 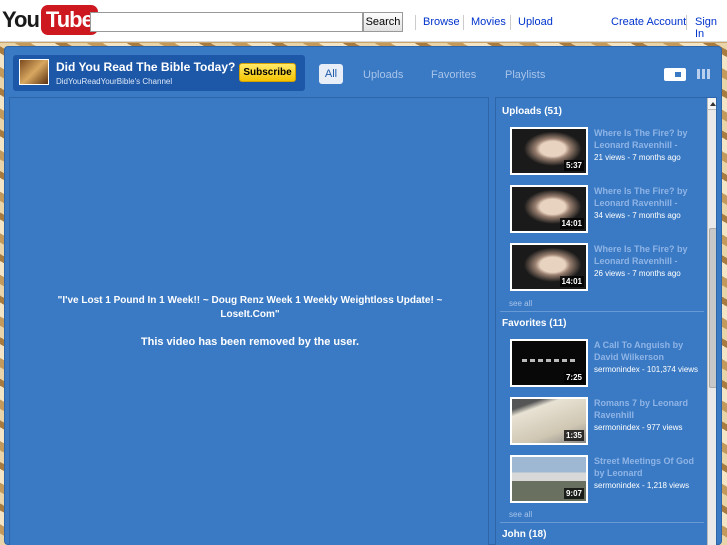 What do you see at coordinates (520, 303) in the screenshot?
I see `uploads-see-all-link: see all` at bounding box center [520, 303].